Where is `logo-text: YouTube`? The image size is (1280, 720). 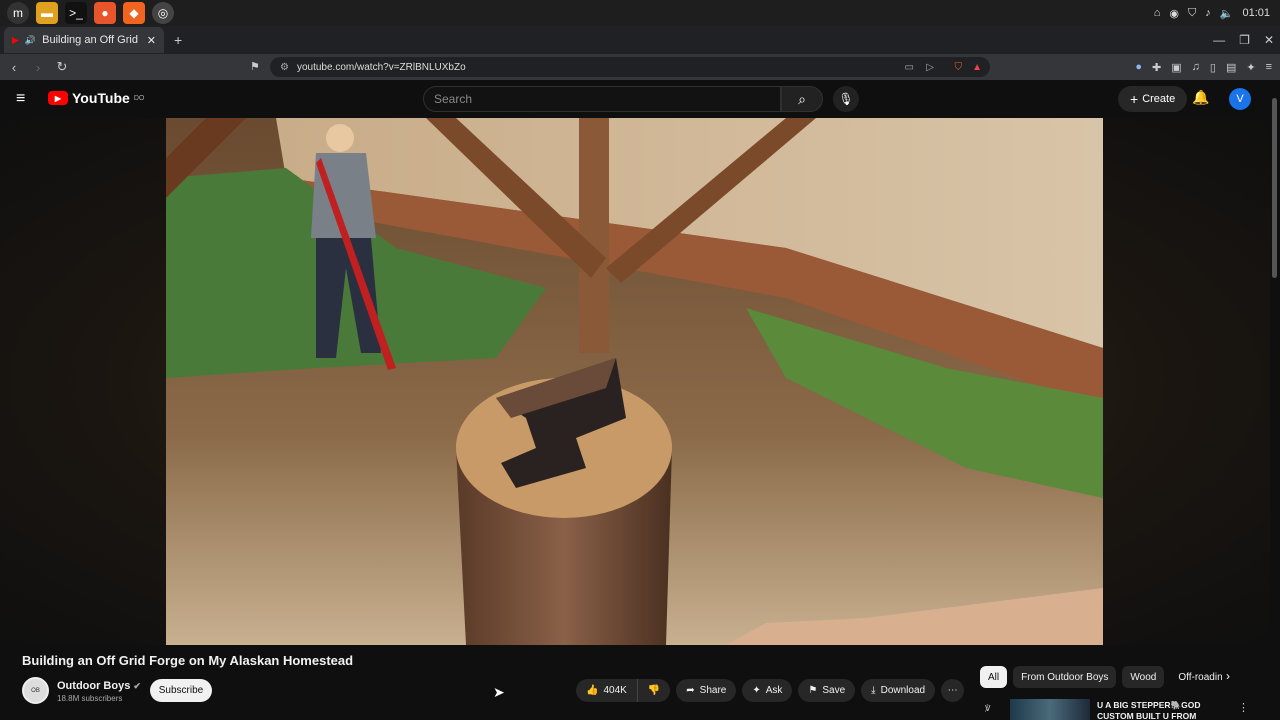
logo-text: YouTube is located at coordinates (101, 98).